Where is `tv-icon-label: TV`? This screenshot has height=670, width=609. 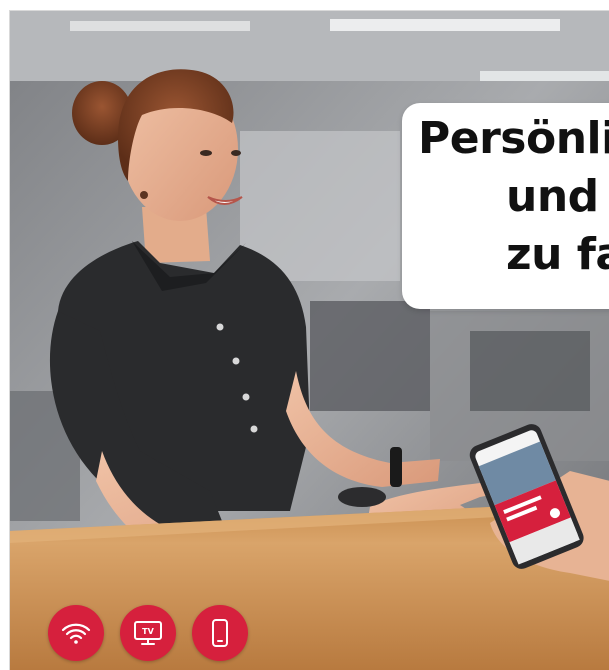
tv-icon-label: TV is located at coordinates (148, 631).